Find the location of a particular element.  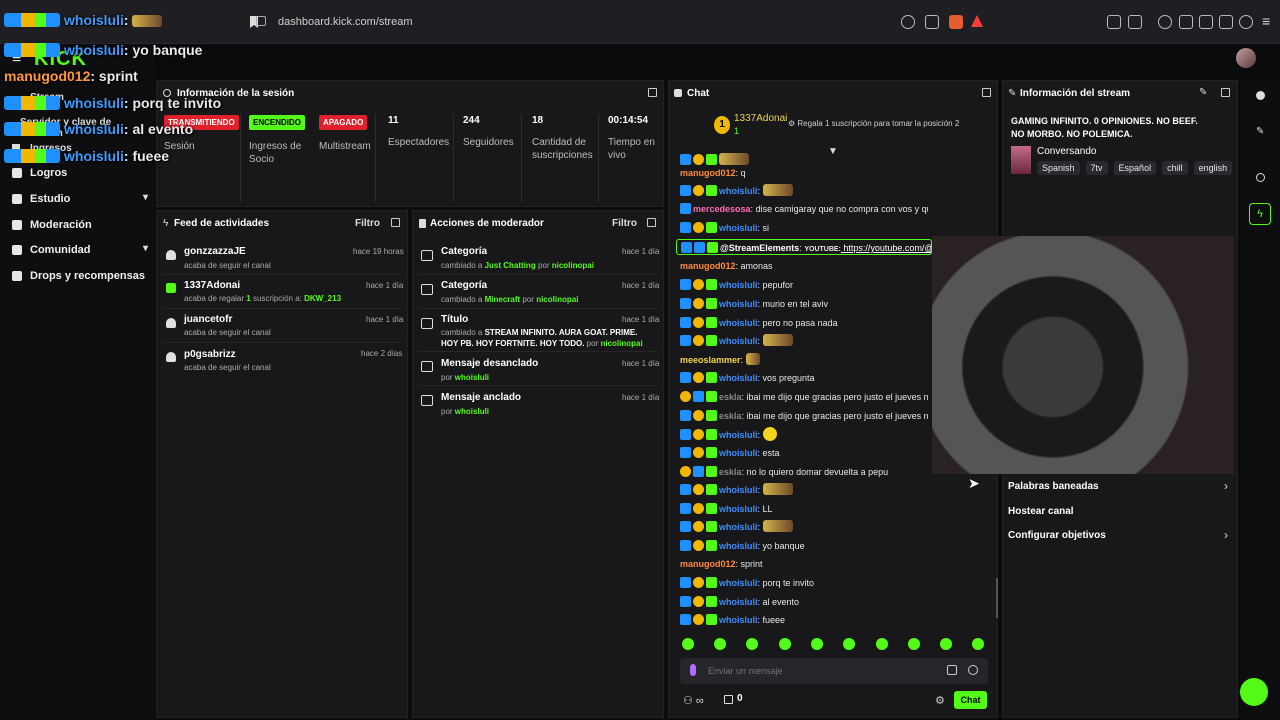

chat-scrollbar is located at coordinates (997, 598).